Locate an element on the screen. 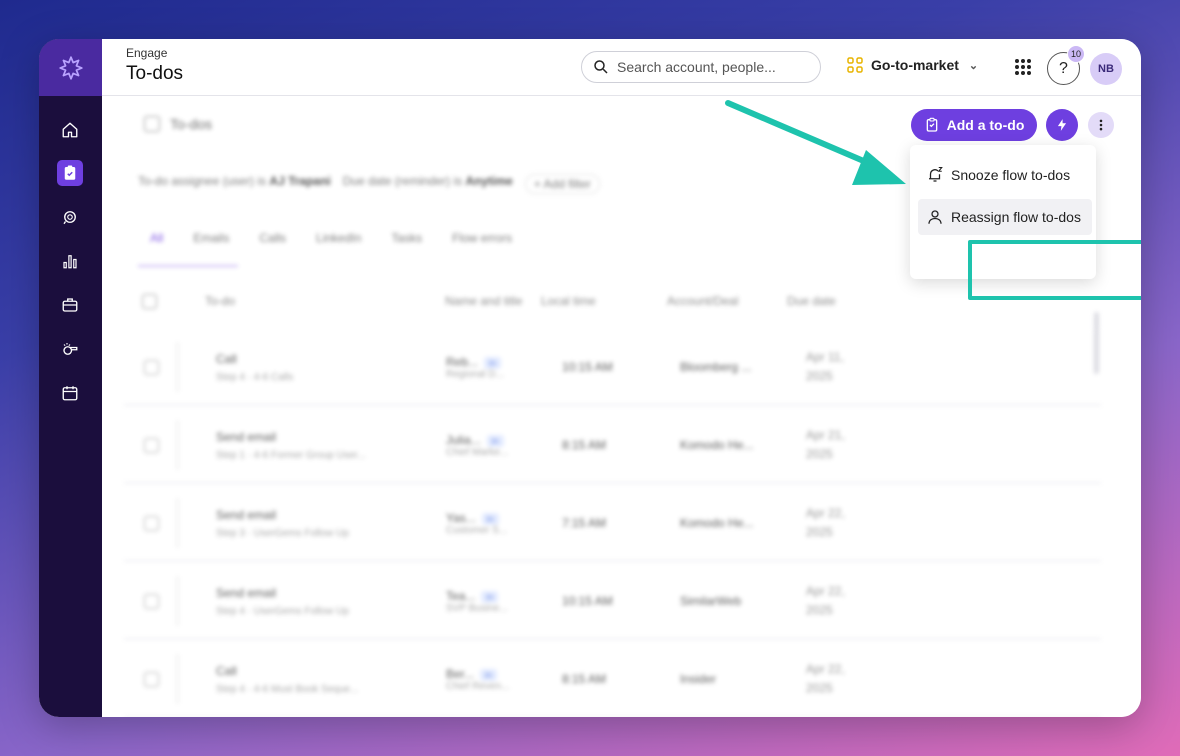 This screenshot has height=756, width=1180. filter-assignee: To-do assignee (user) is AJ Trapani is located at coordinates (234, 184).